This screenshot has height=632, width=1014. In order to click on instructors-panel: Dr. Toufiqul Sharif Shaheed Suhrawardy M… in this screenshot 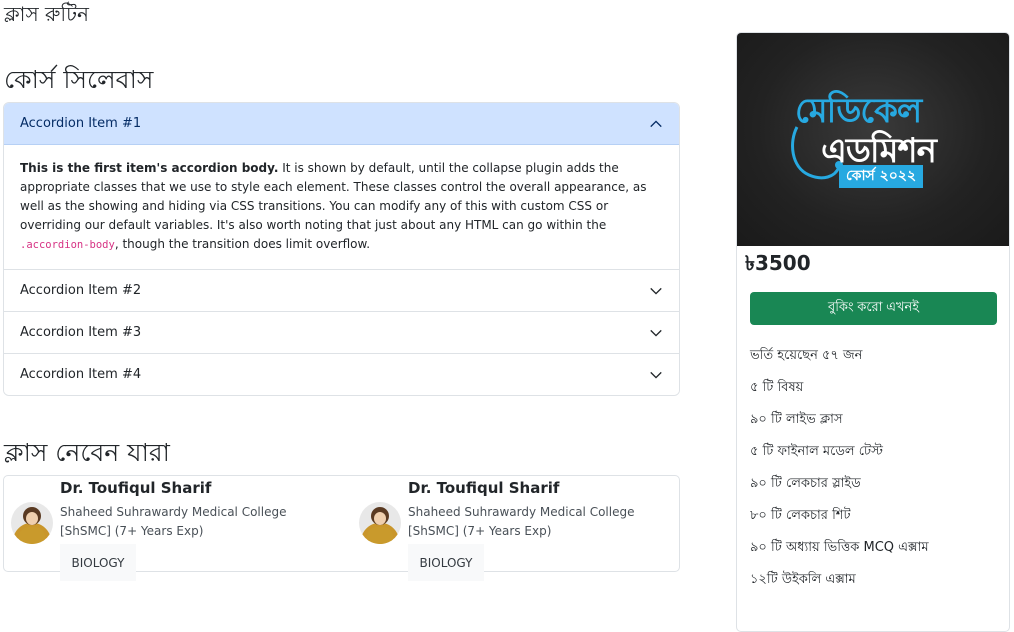, I will do `click(342, 528)`.